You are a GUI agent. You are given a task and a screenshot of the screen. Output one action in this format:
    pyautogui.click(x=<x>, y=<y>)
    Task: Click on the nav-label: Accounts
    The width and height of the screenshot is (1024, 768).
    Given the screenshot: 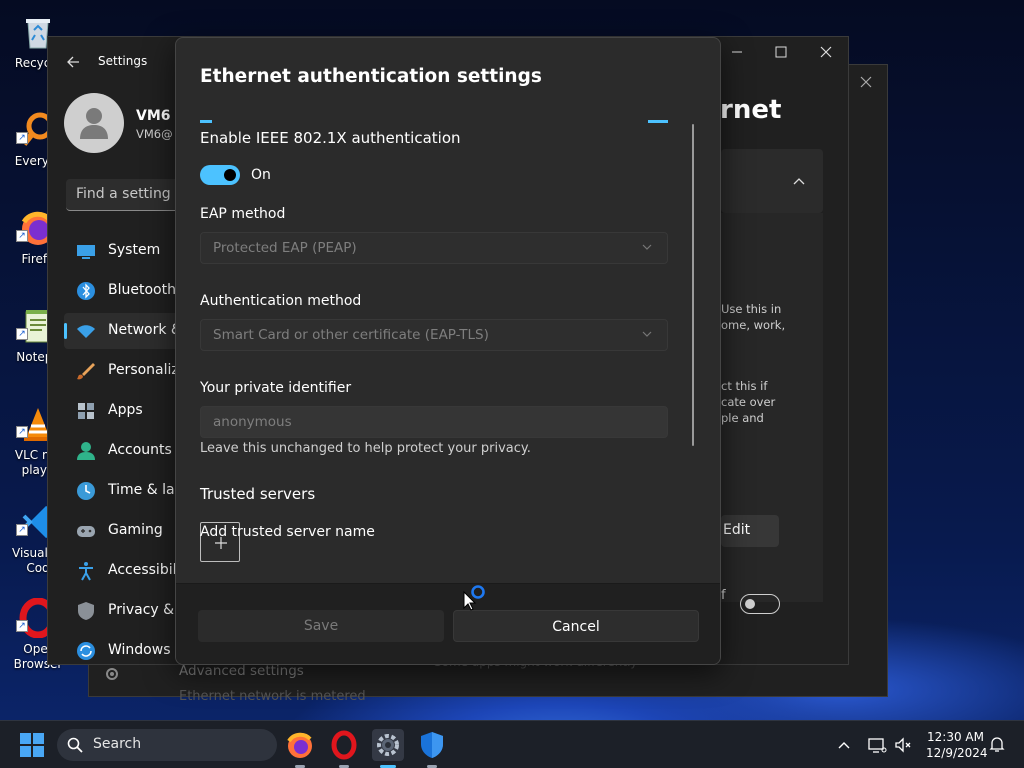 What is the action you would take?
    pyautogui.click(x=140, y=450)
    